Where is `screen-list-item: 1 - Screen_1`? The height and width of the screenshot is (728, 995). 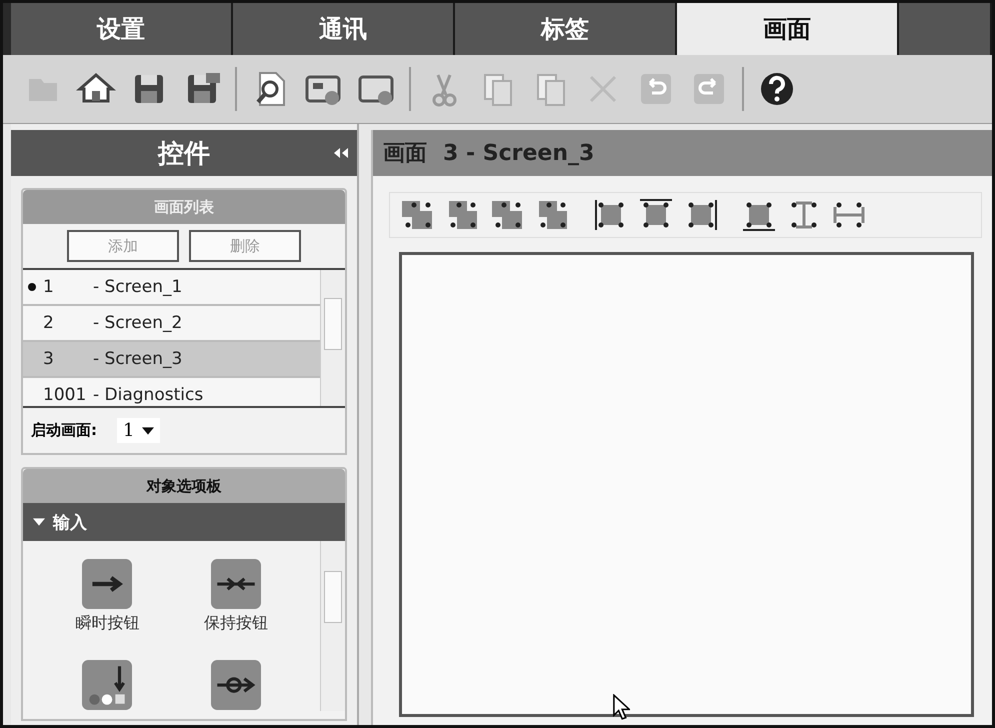 screen-list-item: 1 - Screen_1 is located at coordinates (171, 288).